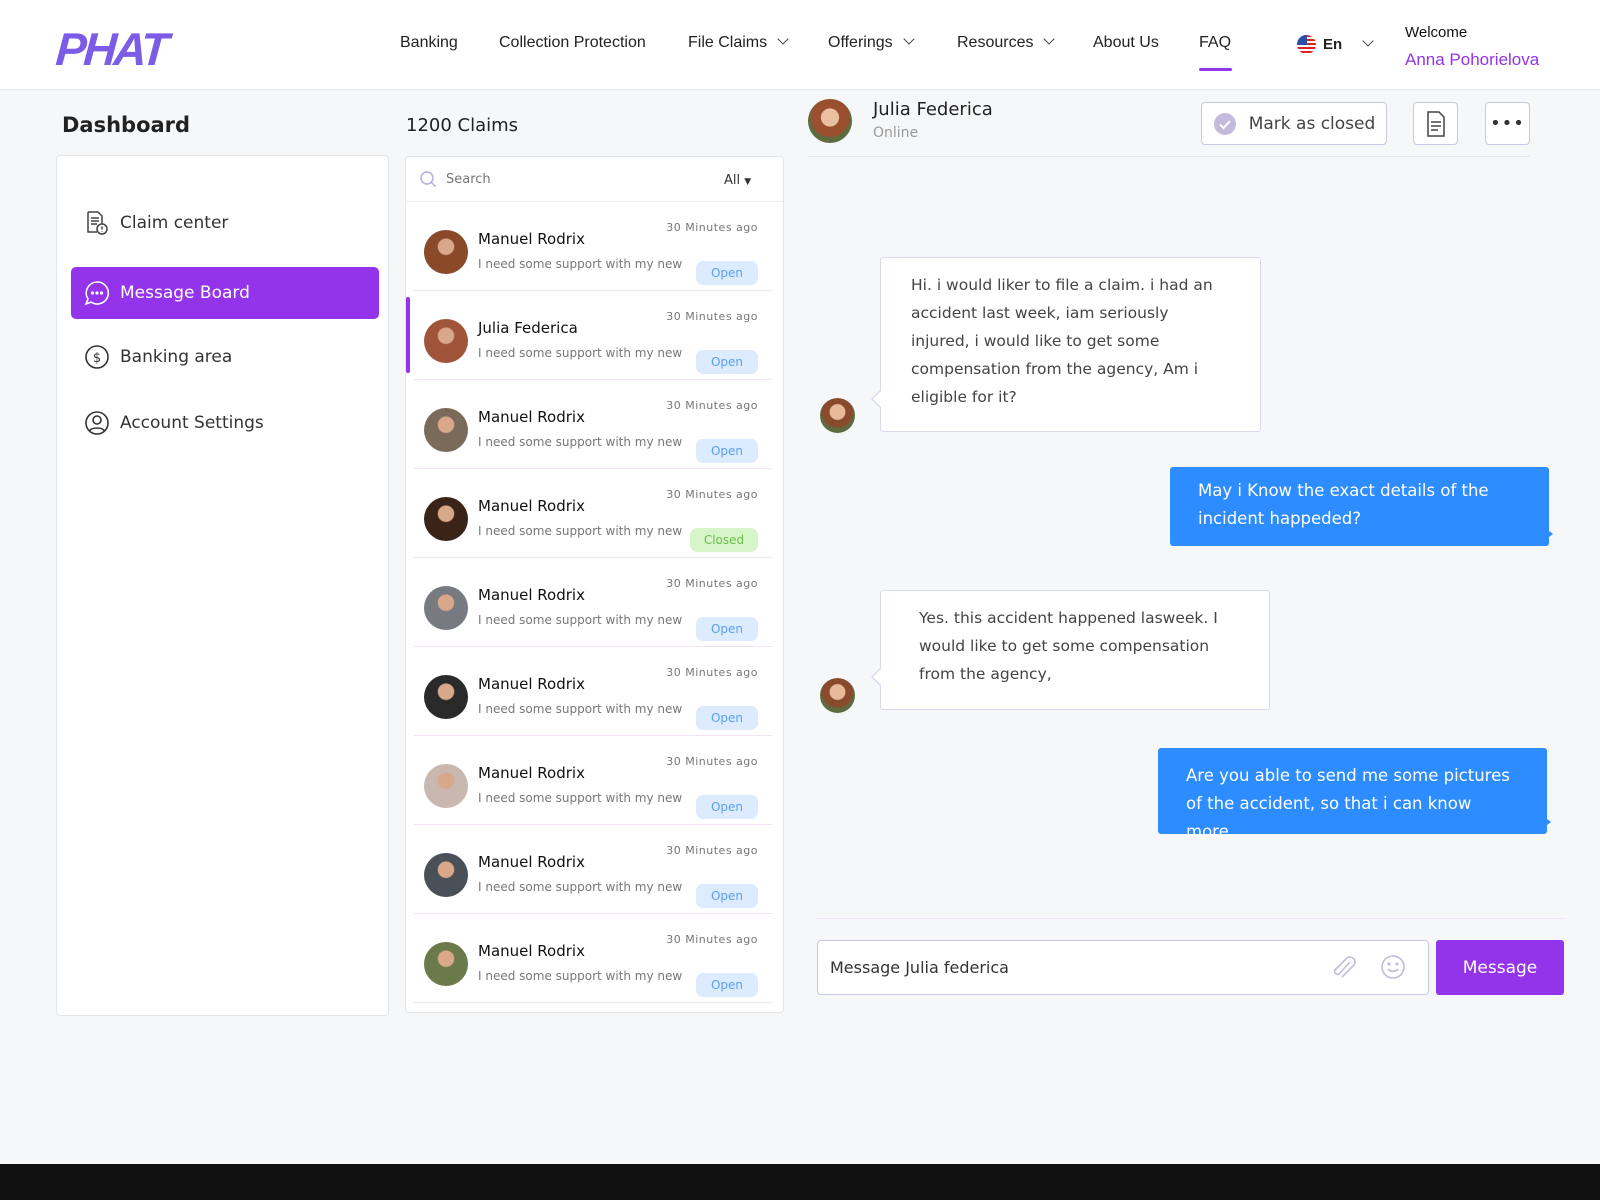 The width and height of the screenshot is (1600, 1200). I want to click on mark-as-closed-button: Mark as closed, so click(1294, 123).